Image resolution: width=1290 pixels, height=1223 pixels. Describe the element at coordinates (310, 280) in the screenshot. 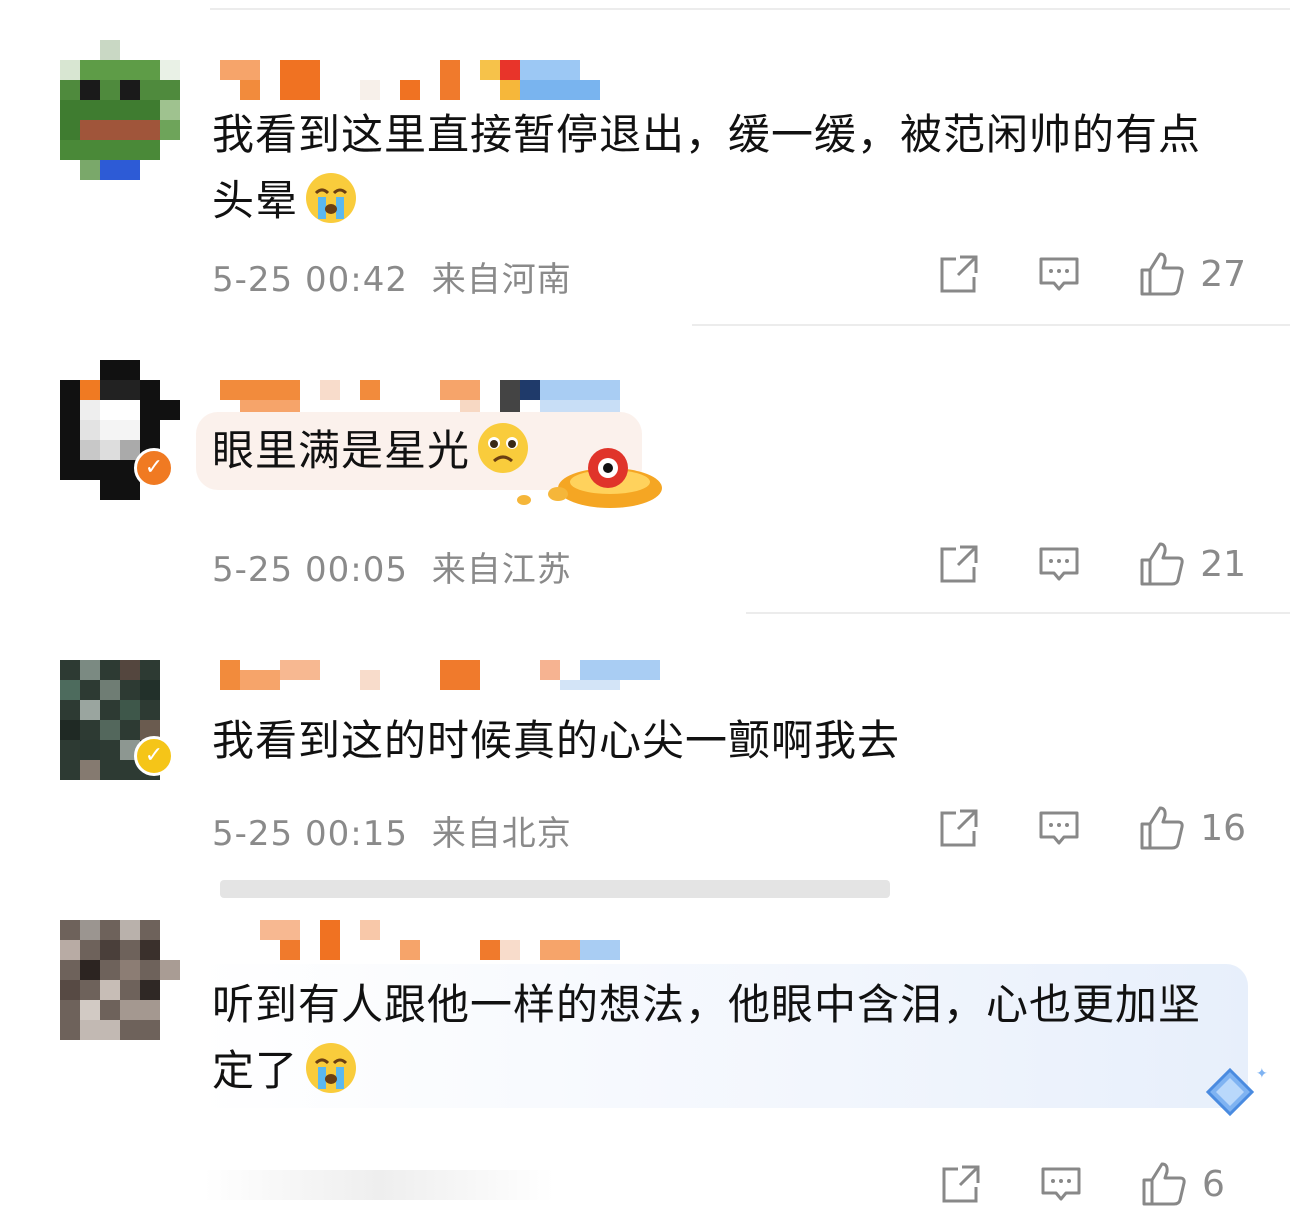

I see `comment-time: 5-25 00:42` at that location.